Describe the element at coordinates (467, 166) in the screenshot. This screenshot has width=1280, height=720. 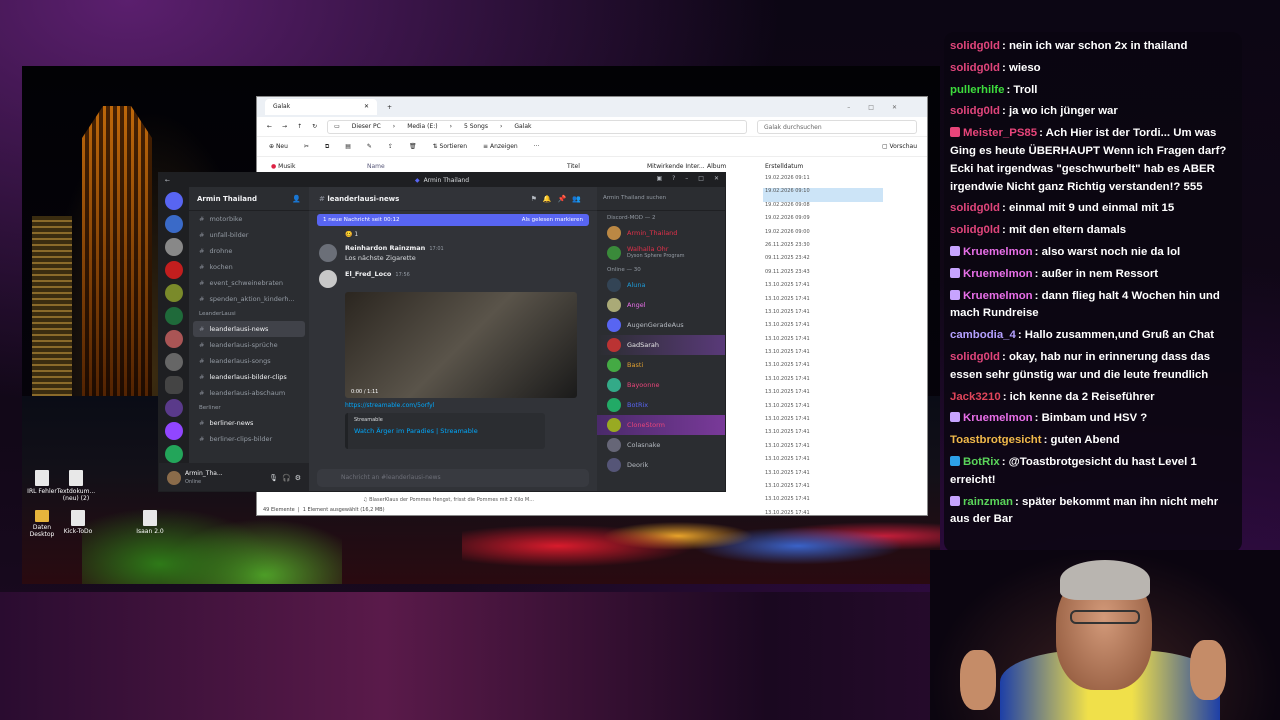
I see `col-name: Name` at that location.